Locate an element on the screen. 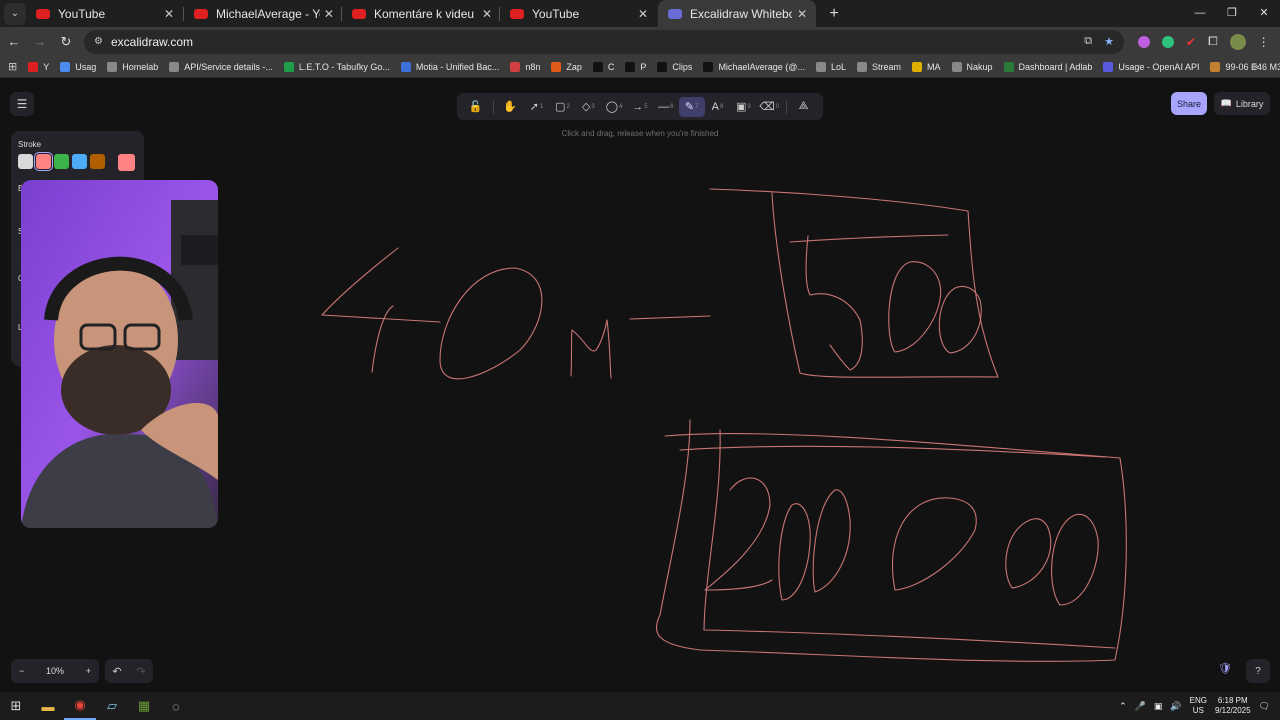  volume-icon: 🔊 is located at coordinates (1175, 706).